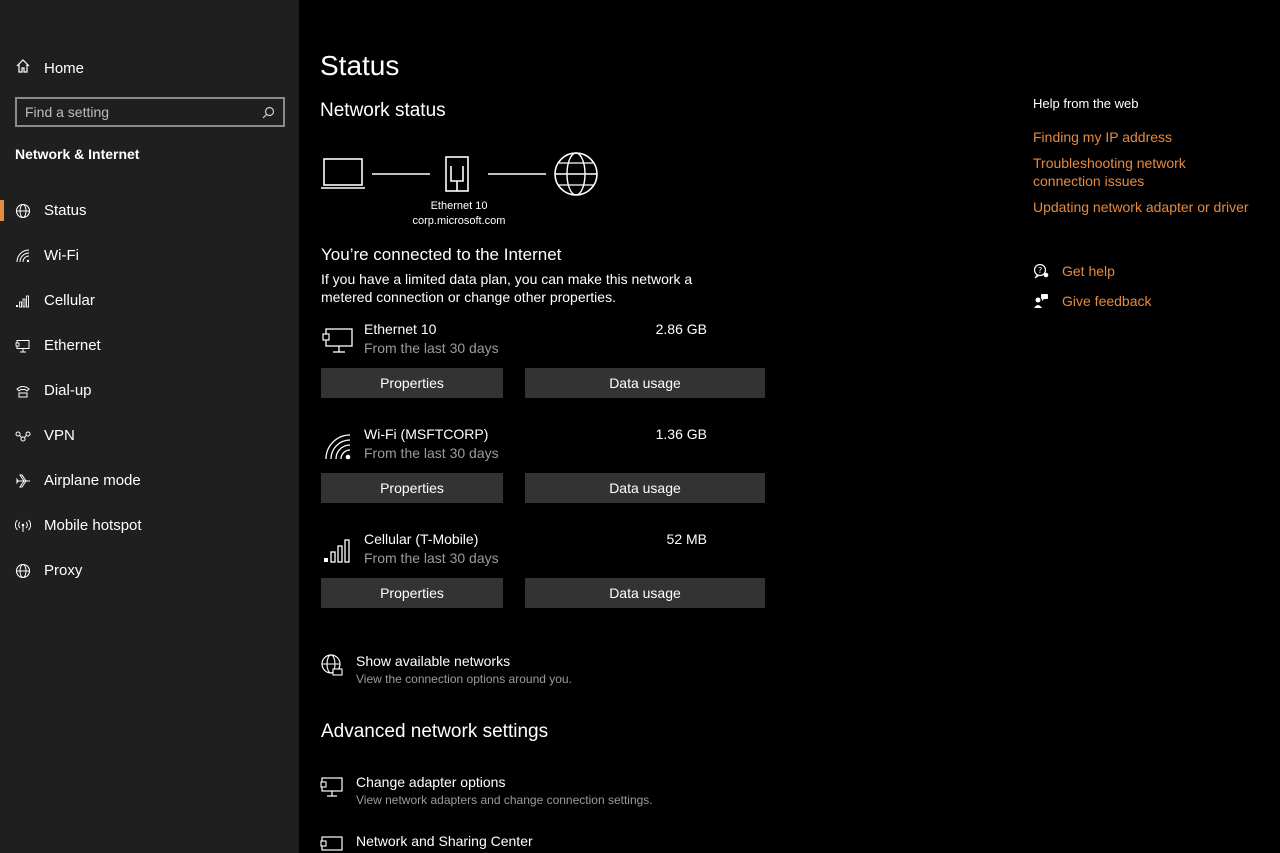  I want to click on get-help-link: ? Get help, so click(1074, 271).